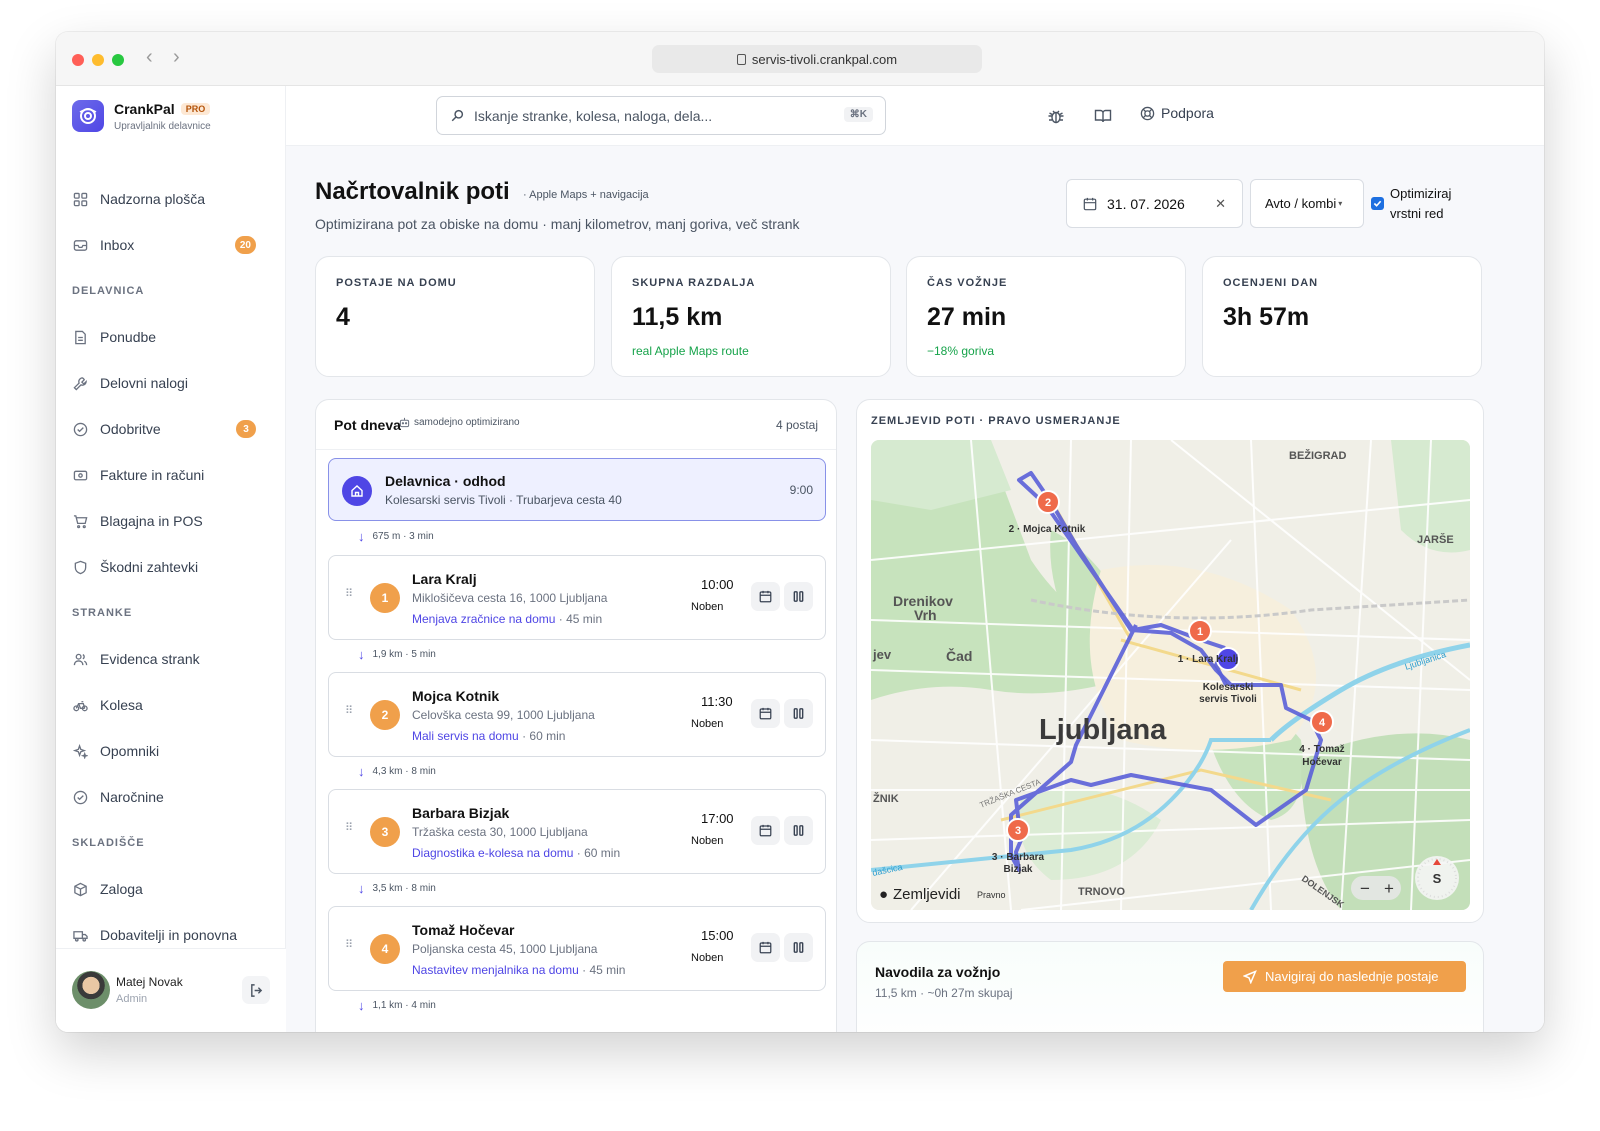 Image resolution: width=1600 pixels, height=1131 pixels. I want to click on sidebar-item-zaloga: Zaloga, so click(171, 889).